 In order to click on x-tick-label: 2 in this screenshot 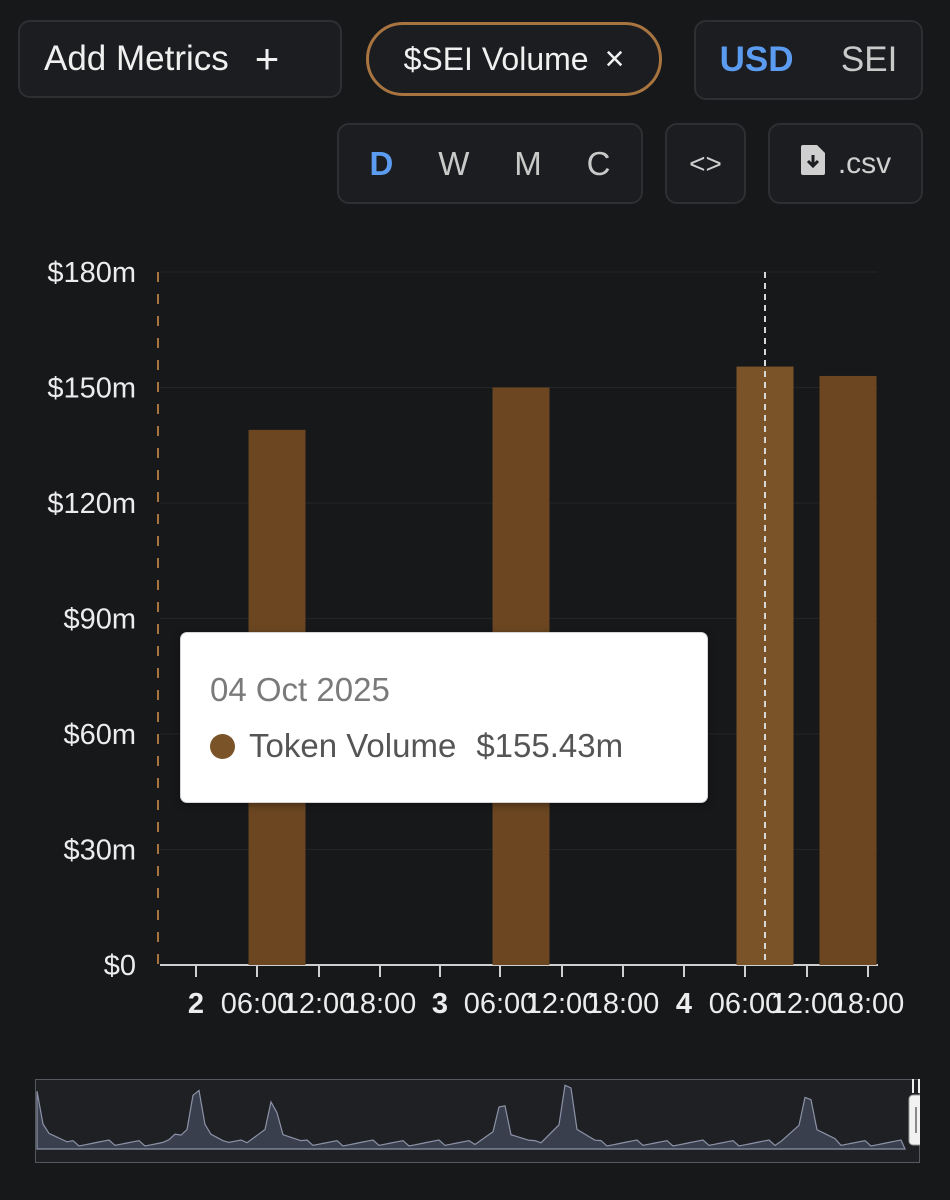, I will do `click(196, 1004)`.